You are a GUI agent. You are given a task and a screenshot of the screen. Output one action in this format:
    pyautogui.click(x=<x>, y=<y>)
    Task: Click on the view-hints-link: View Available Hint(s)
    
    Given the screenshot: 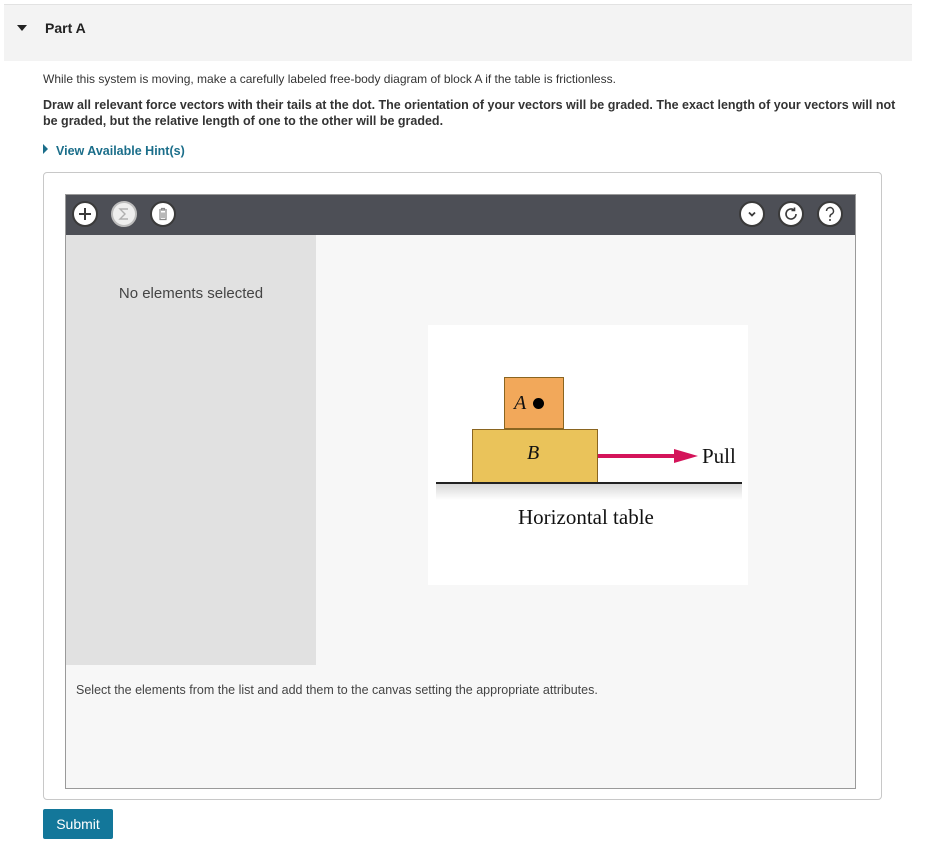 What is the action you would take?
    pyautogui.click(x=114, y=151)
    